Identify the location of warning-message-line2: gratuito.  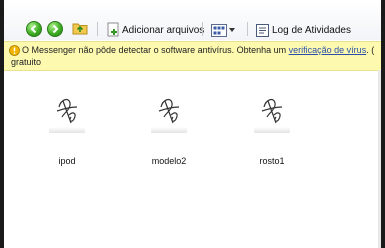
(26, 62).